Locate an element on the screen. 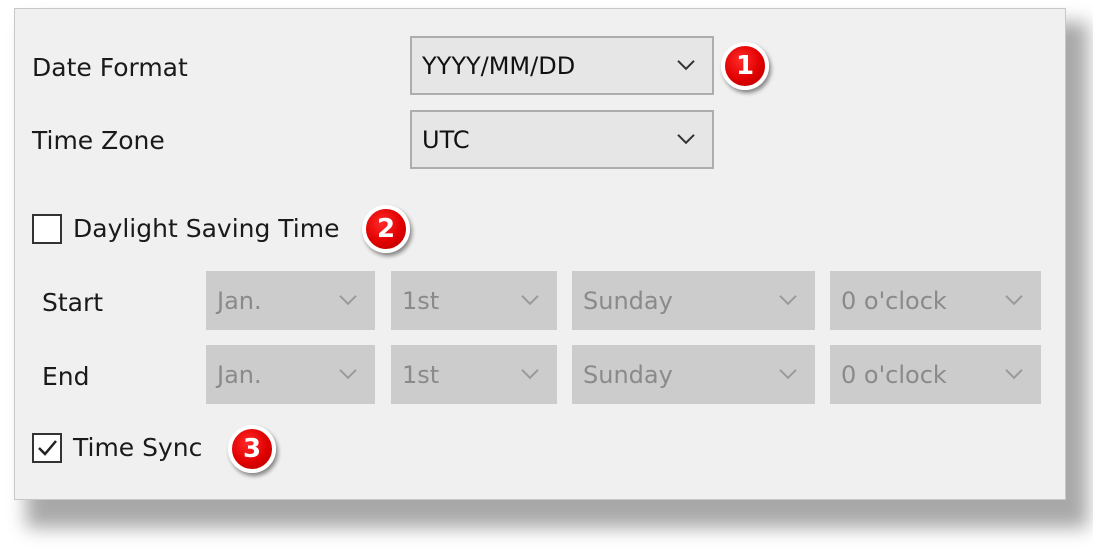 This screenshot has height=550, width=1093. dst-end-month-select: Jan. is located at coordinates (290, 374).